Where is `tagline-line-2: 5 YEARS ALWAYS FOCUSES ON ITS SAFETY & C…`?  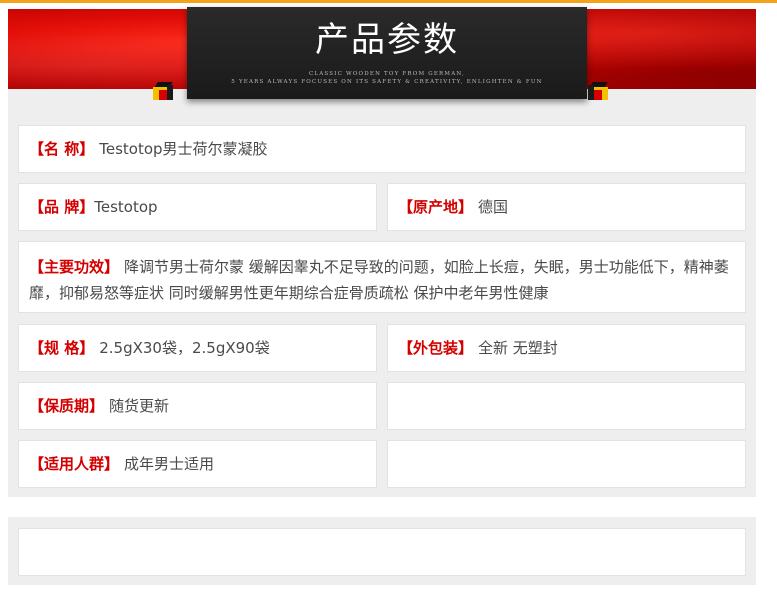 tagline-line-2: 5 YEARS ALWAYS FOCUSES ON ITS SAFETY & C… is located at coordinates (387, 82).